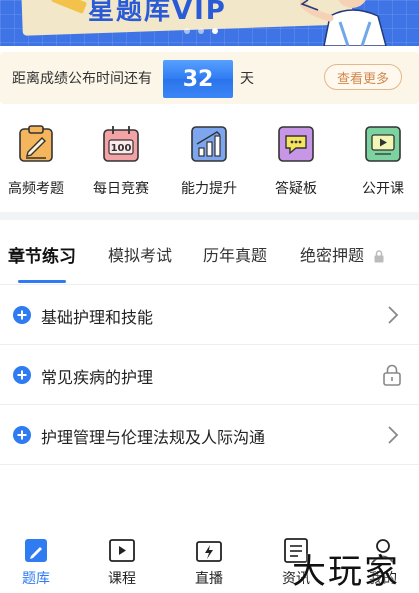 The width and height of the screenshot is (419, 593). What do you see at coordinates (209, 579) in the screenshot?
I see `nav-label: 直播` at bounding box center [209, 579].